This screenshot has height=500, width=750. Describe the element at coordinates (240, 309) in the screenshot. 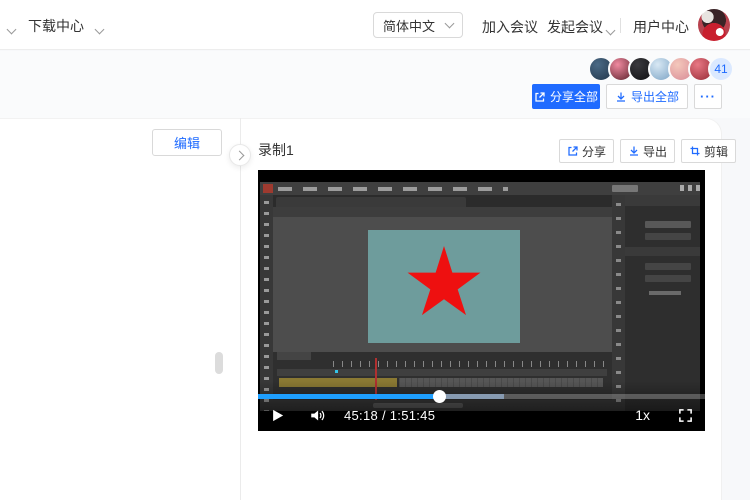

I see `panel-divider` at that location.